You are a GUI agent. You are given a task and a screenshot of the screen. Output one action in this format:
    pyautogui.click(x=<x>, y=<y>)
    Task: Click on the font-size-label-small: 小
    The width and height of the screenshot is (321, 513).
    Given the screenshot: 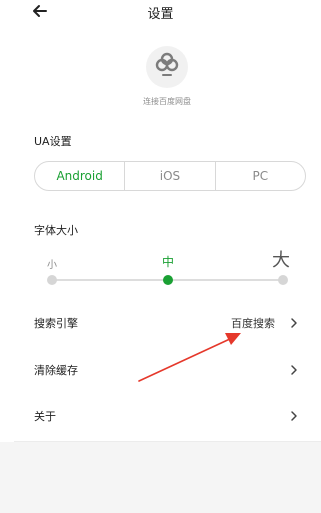 What is the action you would take?
    pyautogui.click(x=52, y=265)
    